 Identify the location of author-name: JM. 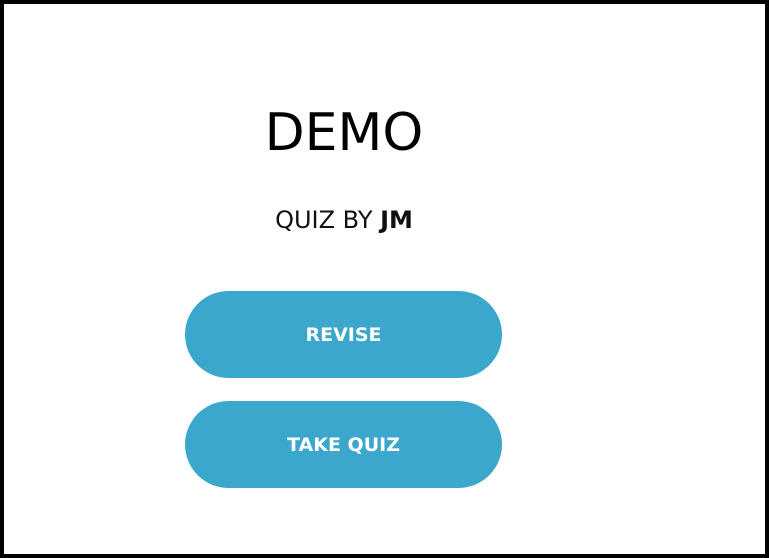
(396, 220).